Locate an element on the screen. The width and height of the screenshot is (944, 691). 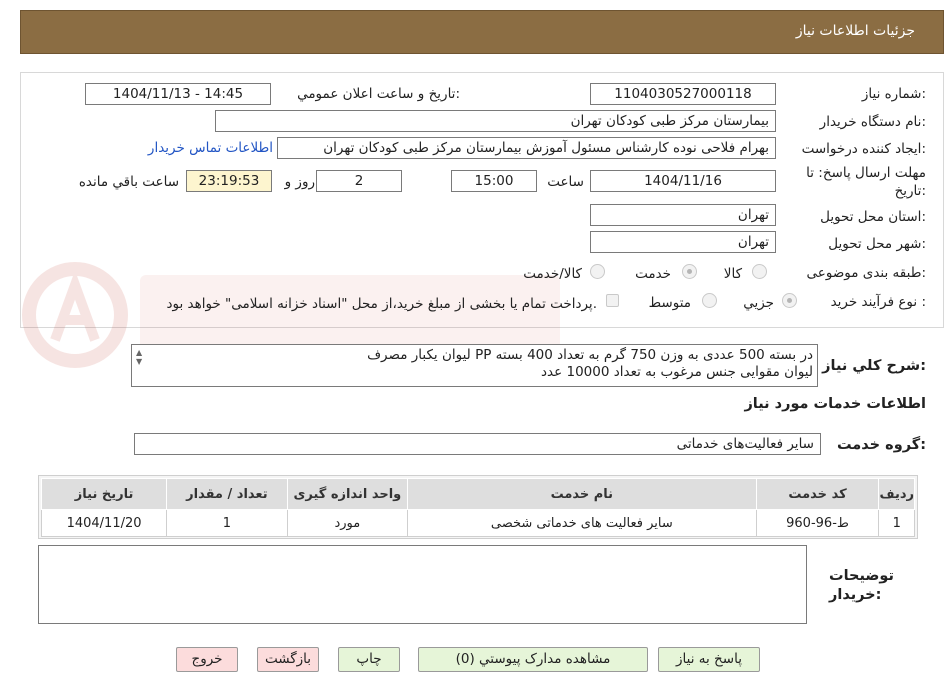
col-name-header: نام خدمت is located at coordinates (582, 494).